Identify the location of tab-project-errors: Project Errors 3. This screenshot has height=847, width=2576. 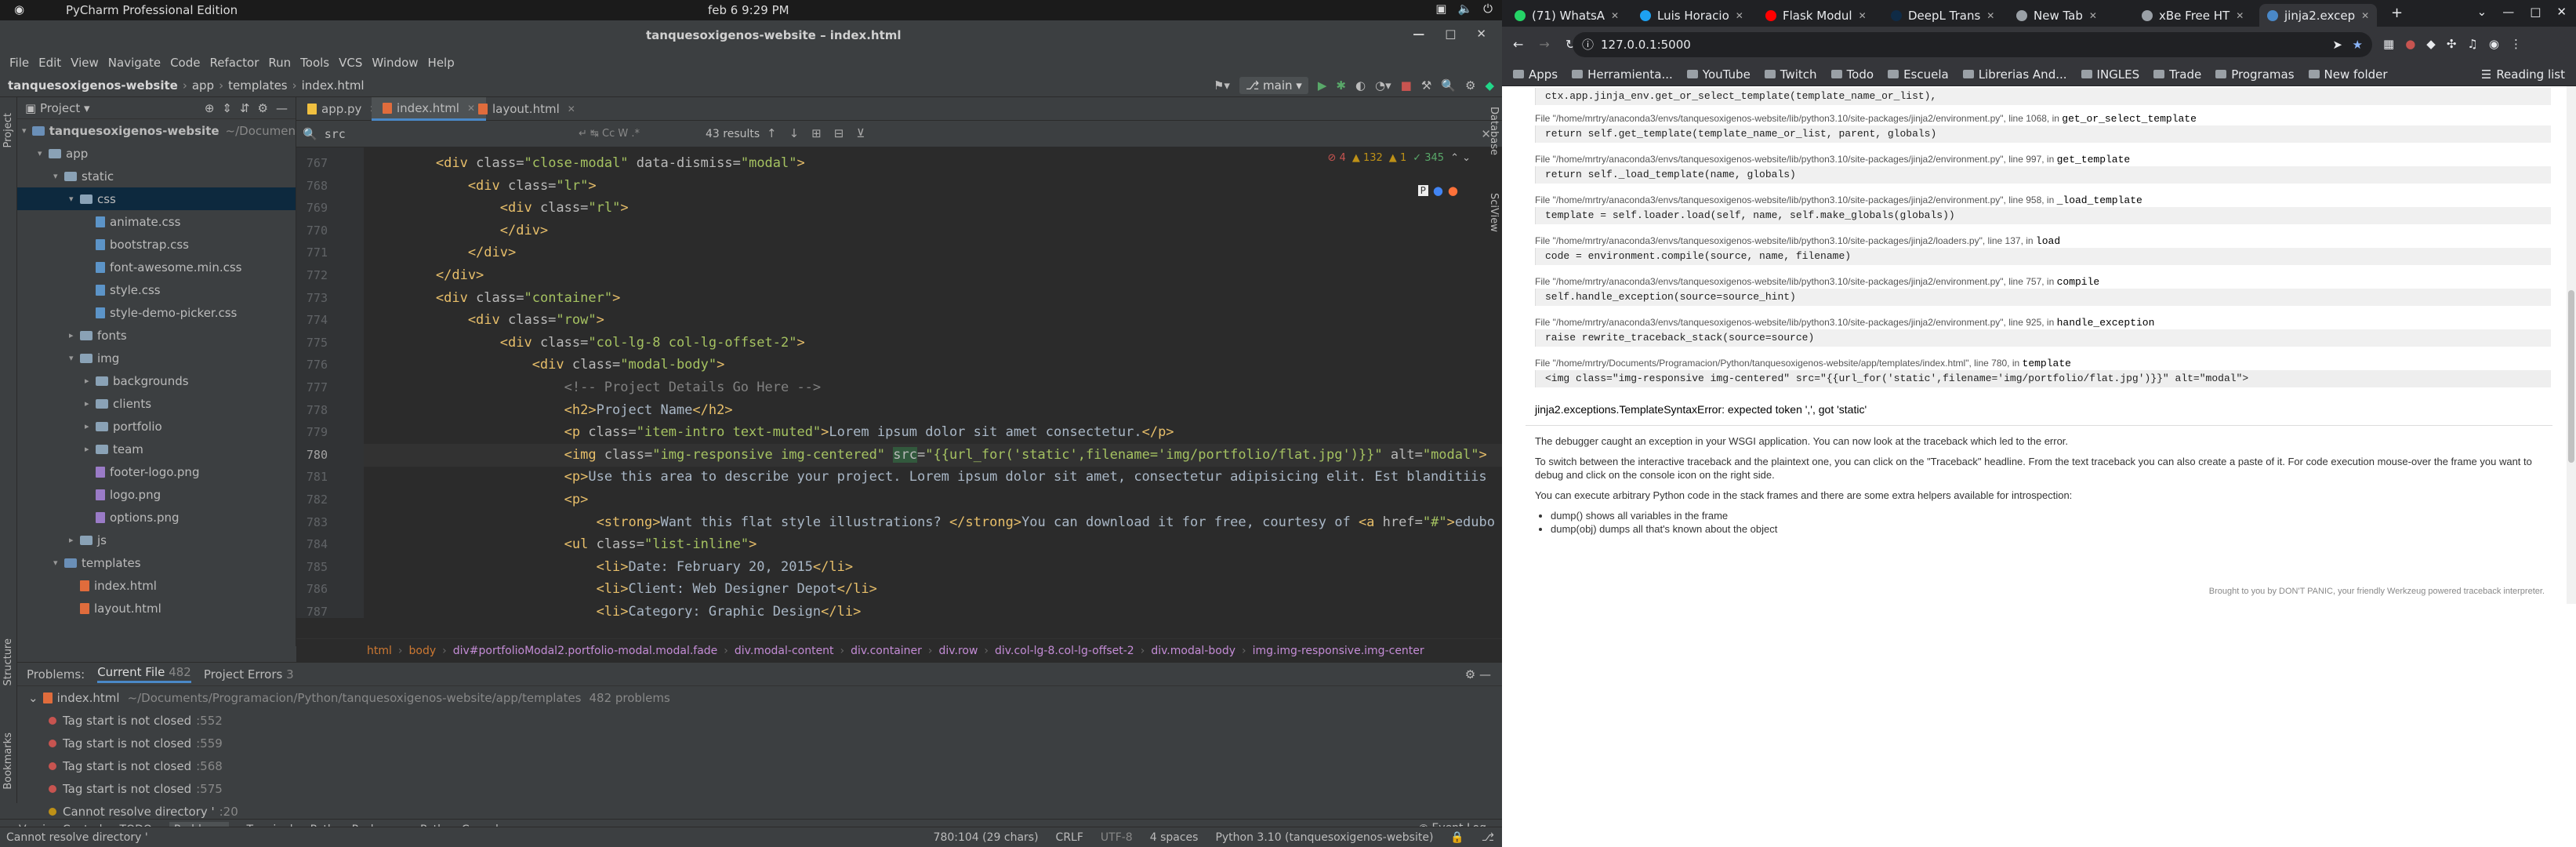
(249, 674).